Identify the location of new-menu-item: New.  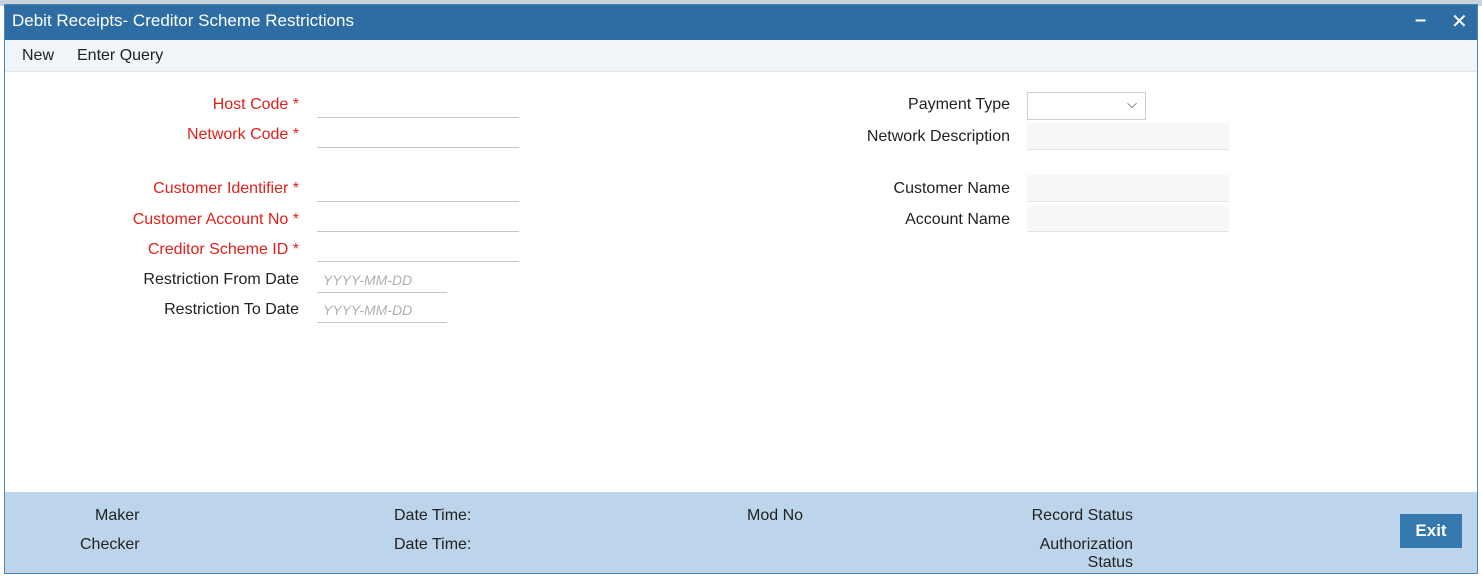
(38, 56).